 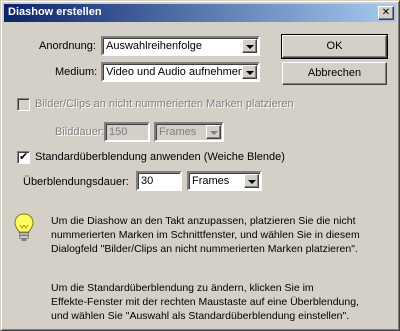 I want to click on anordnung-value: Auswahlreihenfolge, so click(x=154, y=46).